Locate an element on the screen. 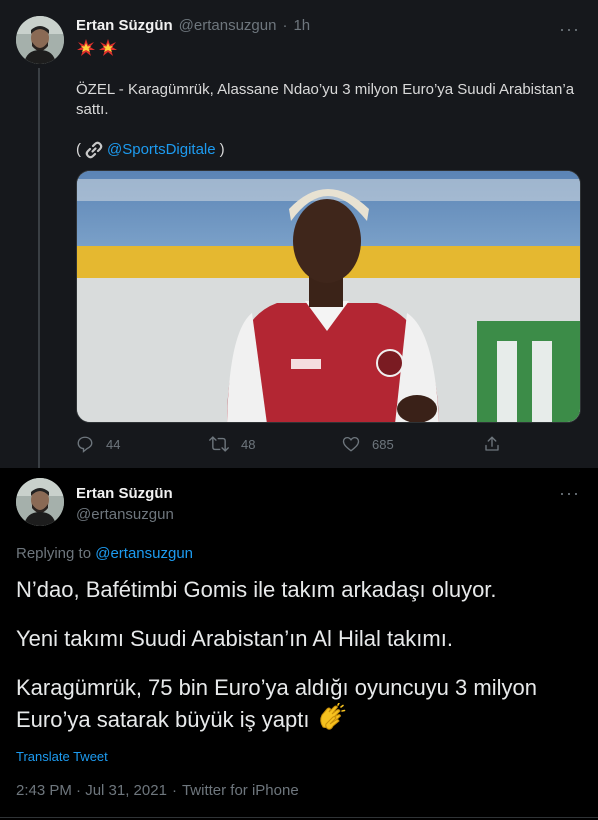  like-button: 685 is located at coordinates (368, 444).